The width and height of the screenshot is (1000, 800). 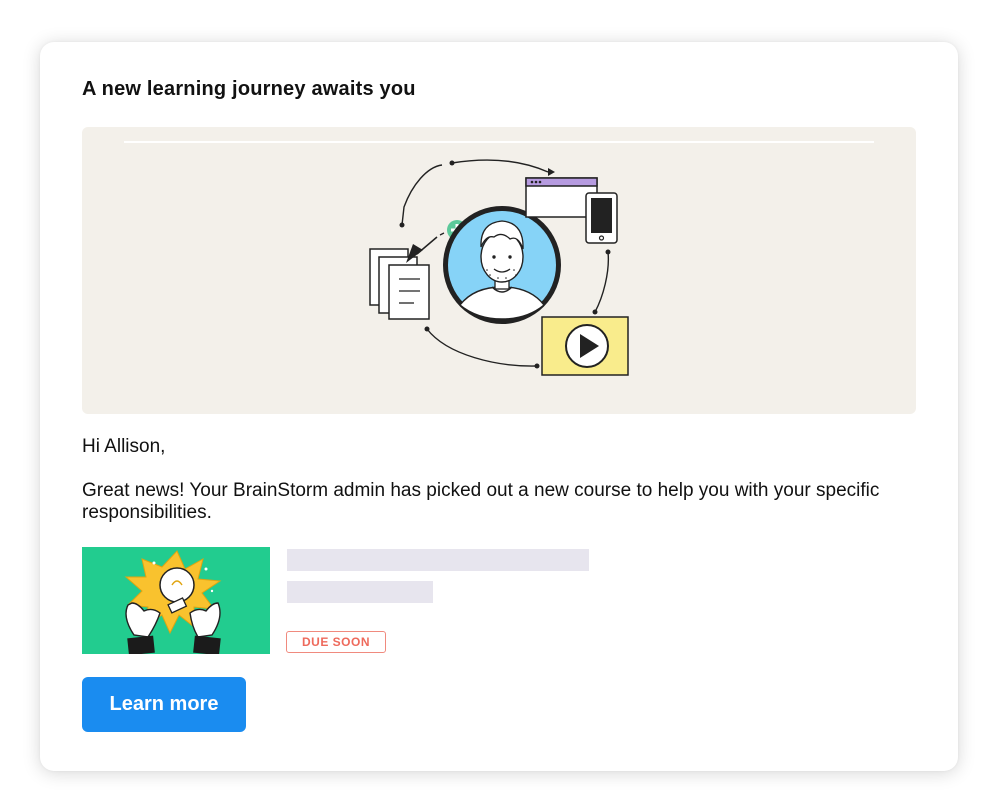 What do you see at coordinates (176, 600) in the screenshot?
I see `course-thumbnail` at bounding box center [176, 600].